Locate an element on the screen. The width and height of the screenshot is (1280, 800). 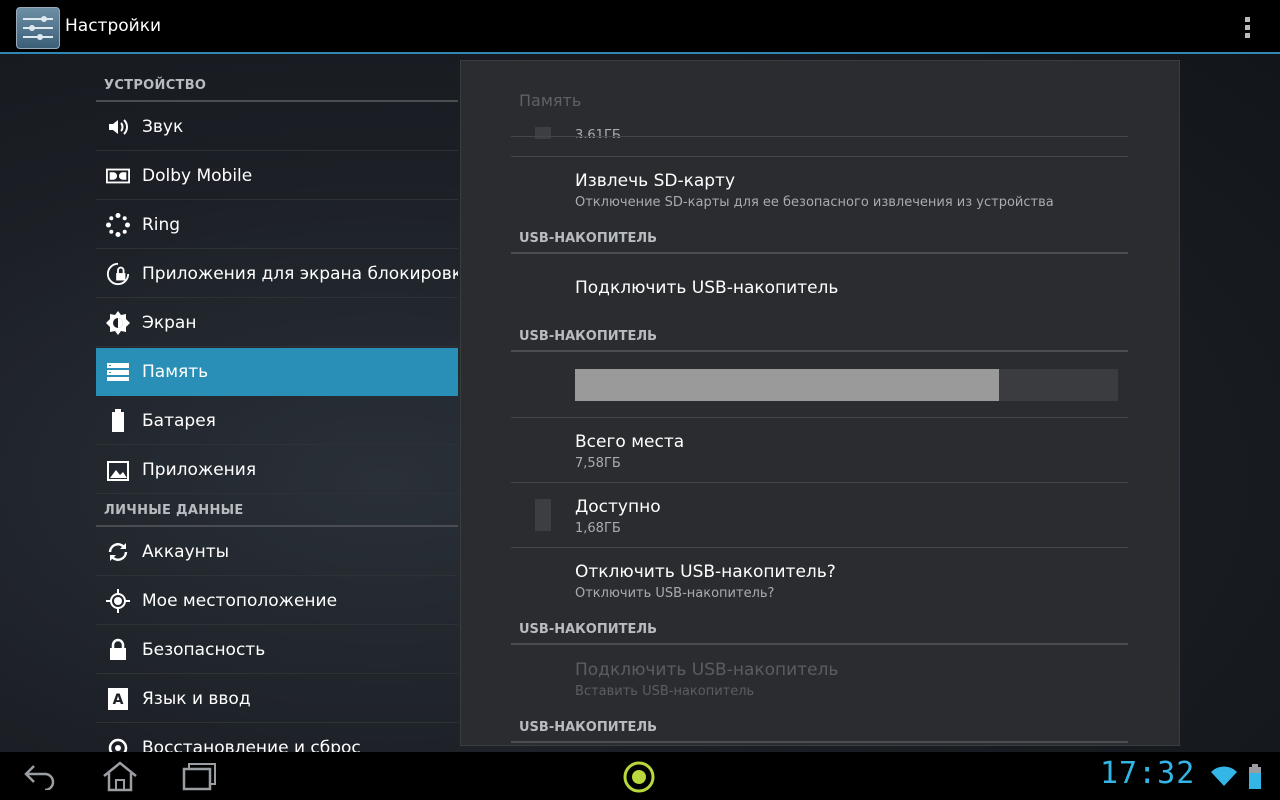
sidebar-item-language: A Язык и ввод is located at coordinates (277, 699).